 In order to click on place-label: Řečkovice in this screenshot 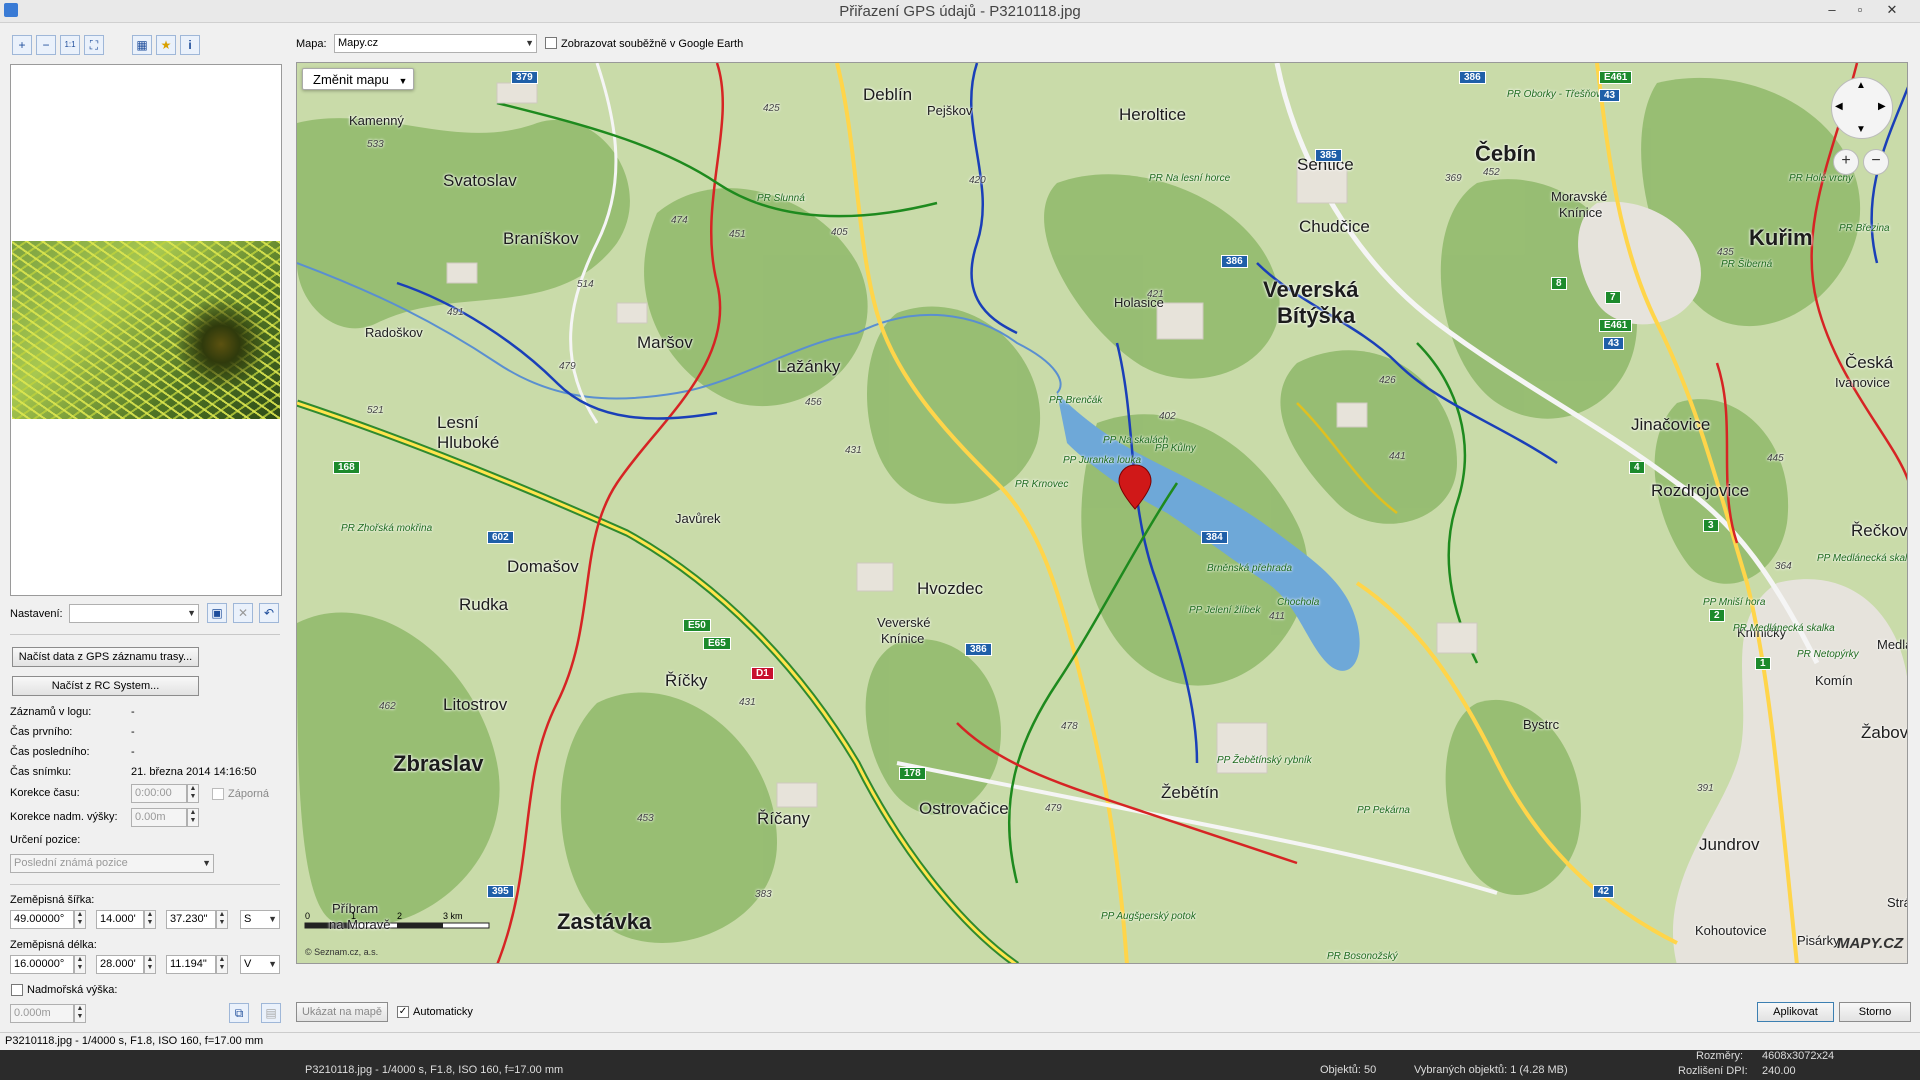, I will do `click(1879, 530)`.